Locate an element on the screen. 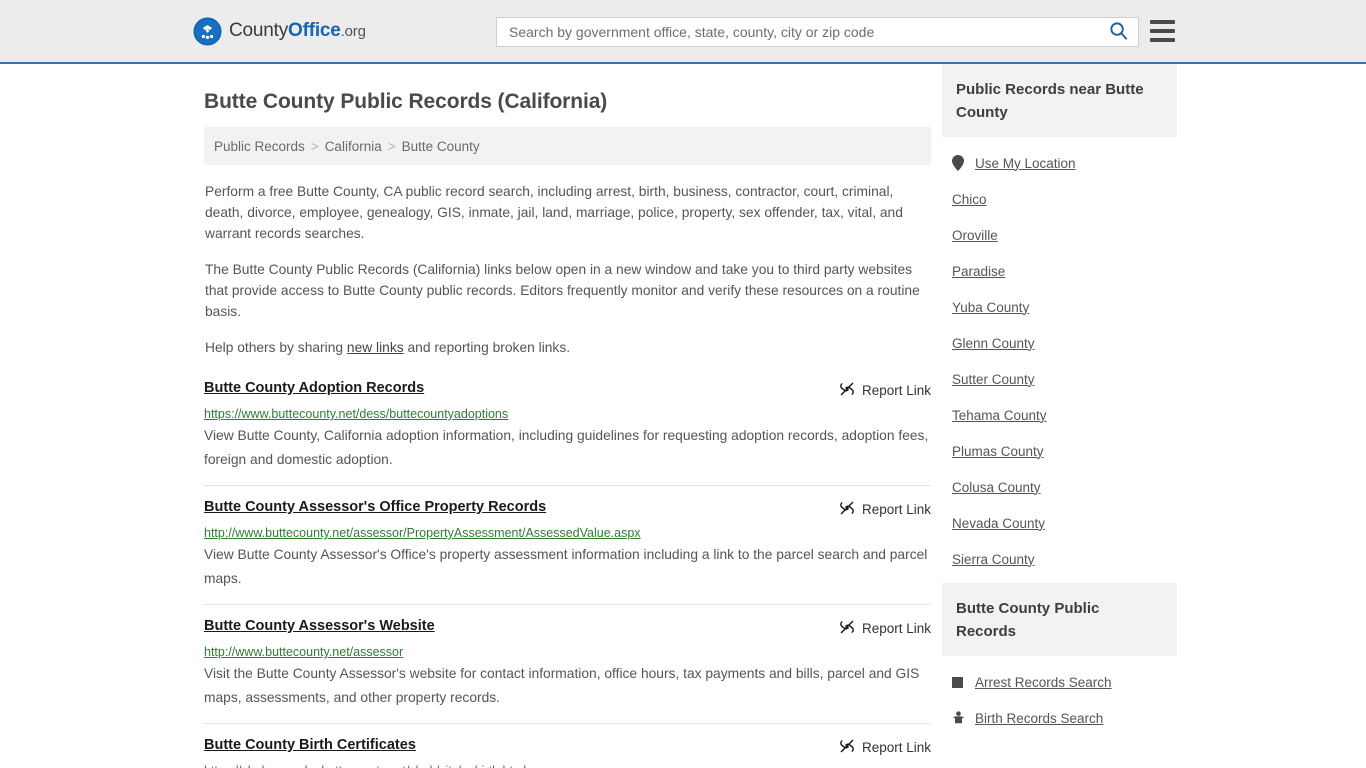 The height and width of the screenshot is (768, 1366). site-logo: CountyOffice.org is located at coordinates (279, 31).